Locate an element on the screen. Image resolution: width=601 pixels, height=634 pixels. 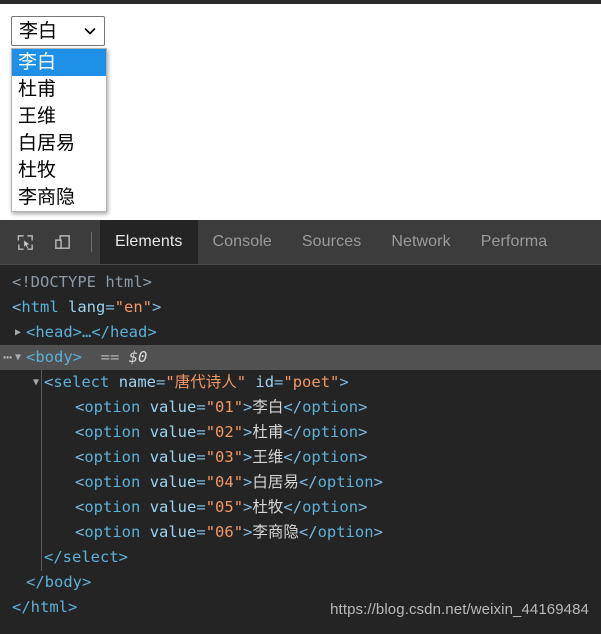
devtools-toolbar-buttons is located at coordinates (50, 242).